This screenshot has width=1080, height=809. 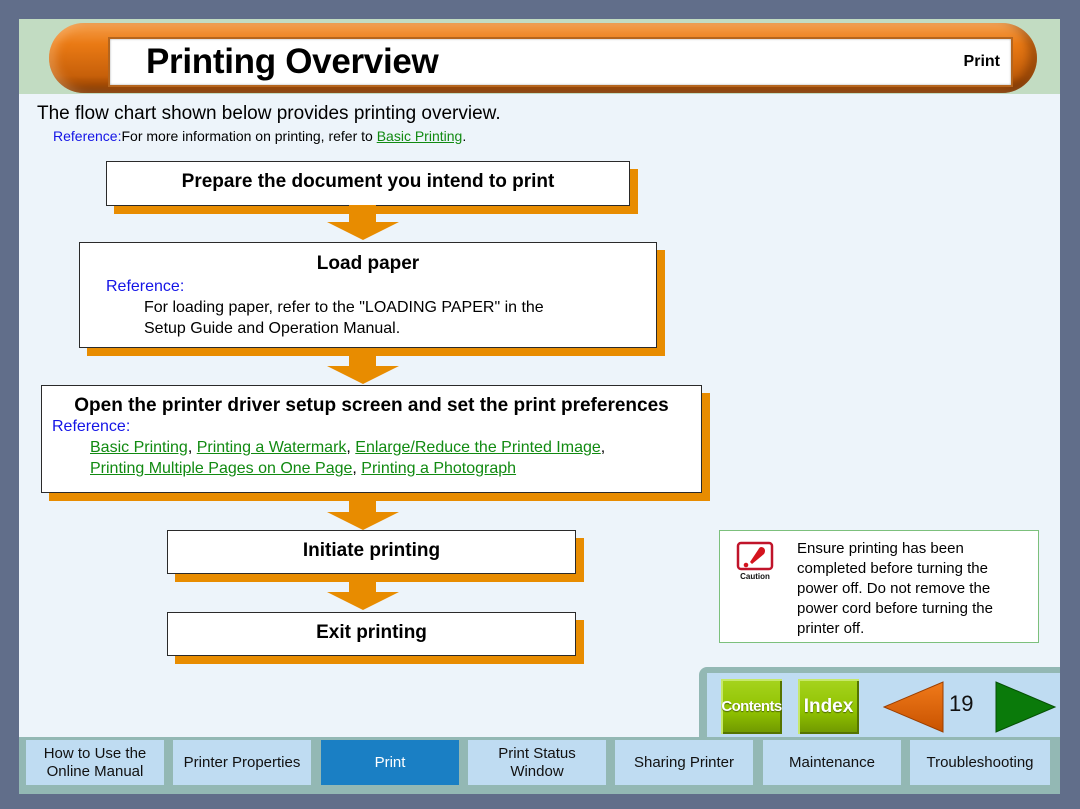 I want to click on tab-troubleshooting: Troubleshooting, so click(x=980, y=762).